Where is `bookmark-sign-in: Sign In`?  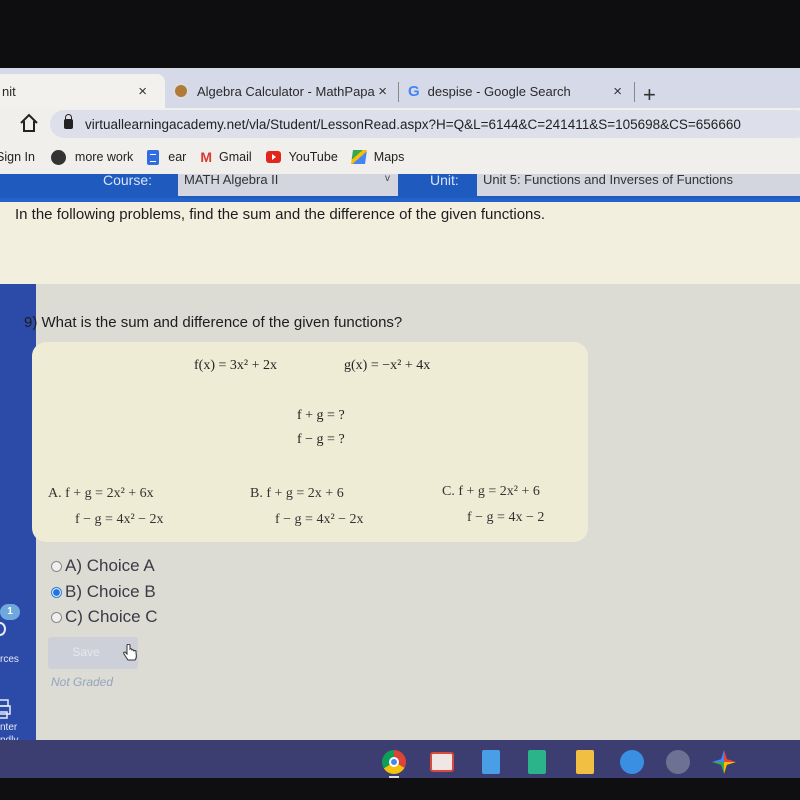 bookmark-sign-in: Sign In is located at coordinates (17, 157).